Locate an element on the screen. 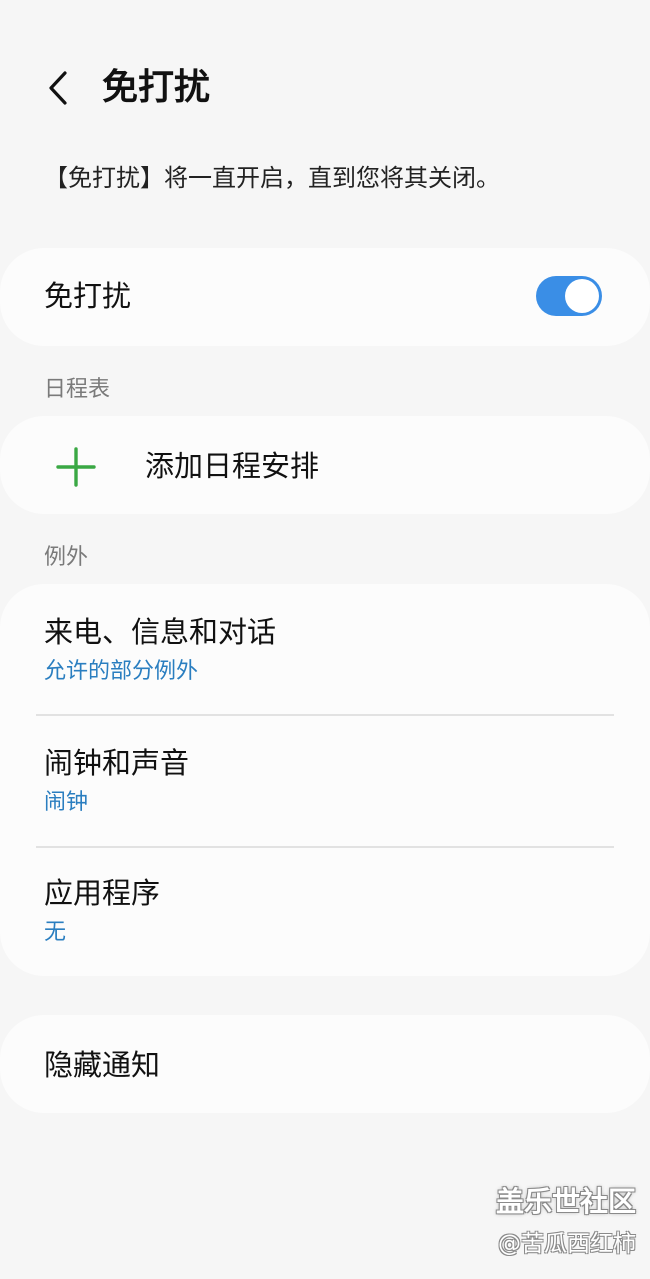 This screenshot has width=650, height=1279. schedule-section-label: 日程表 is located at coordinates (77, 389).